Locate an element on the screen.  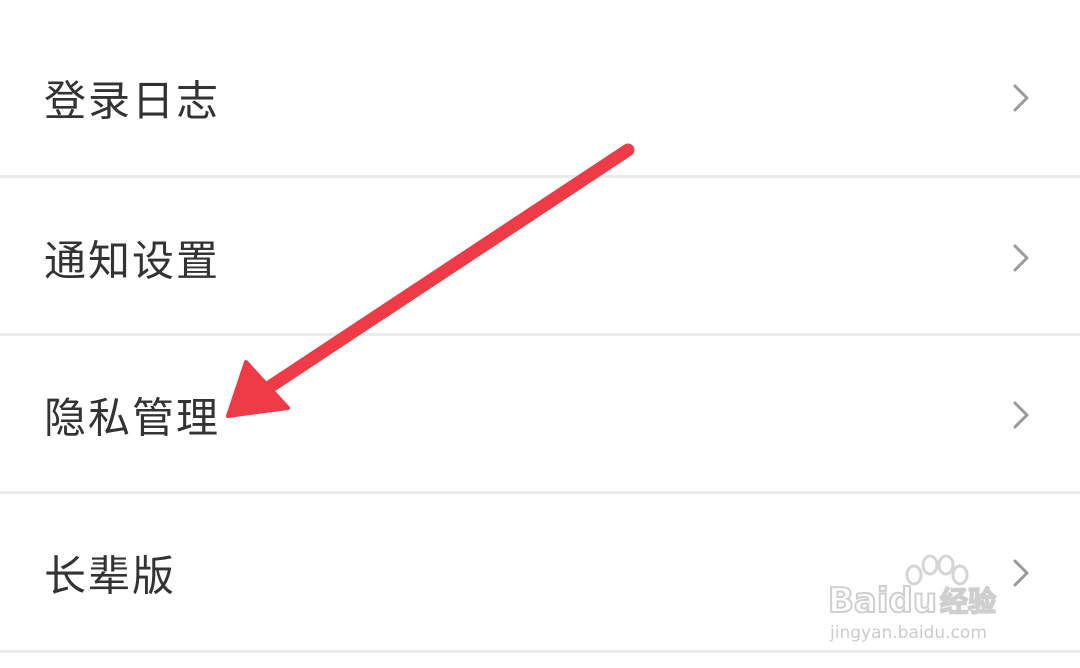
settings-item-label: 隐私管理 is located at coordinates (132, 417).